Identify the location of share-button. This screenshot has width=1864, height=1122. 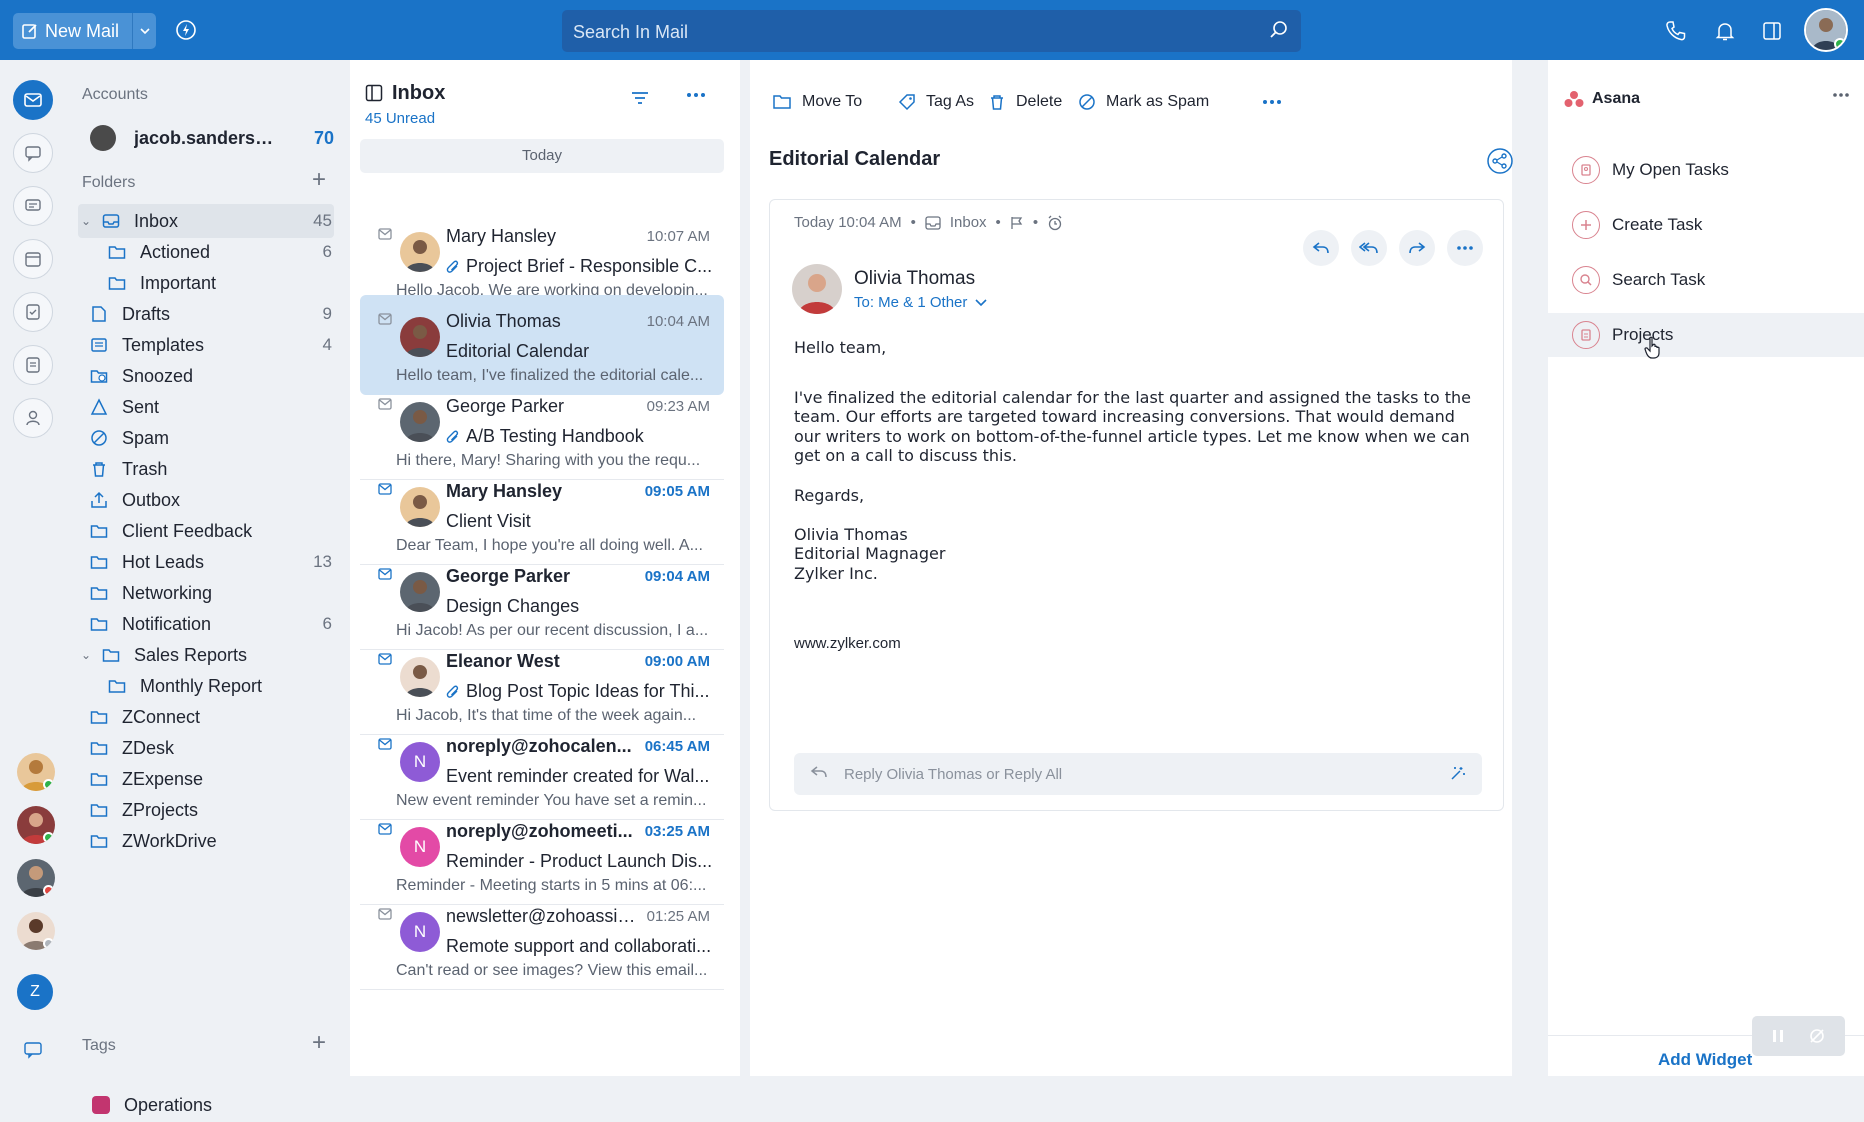
(1500, 161).